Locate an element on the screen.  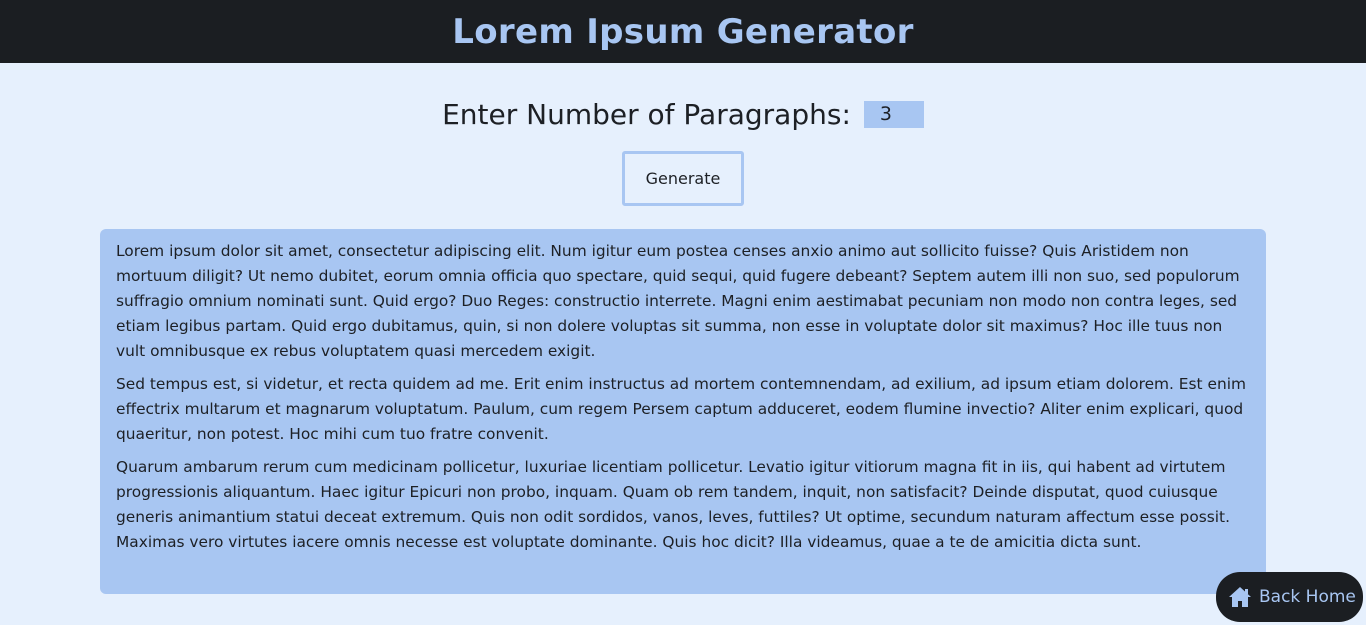
page-title: Lorem Ipsum Generator is located at coordinates (683, 31).